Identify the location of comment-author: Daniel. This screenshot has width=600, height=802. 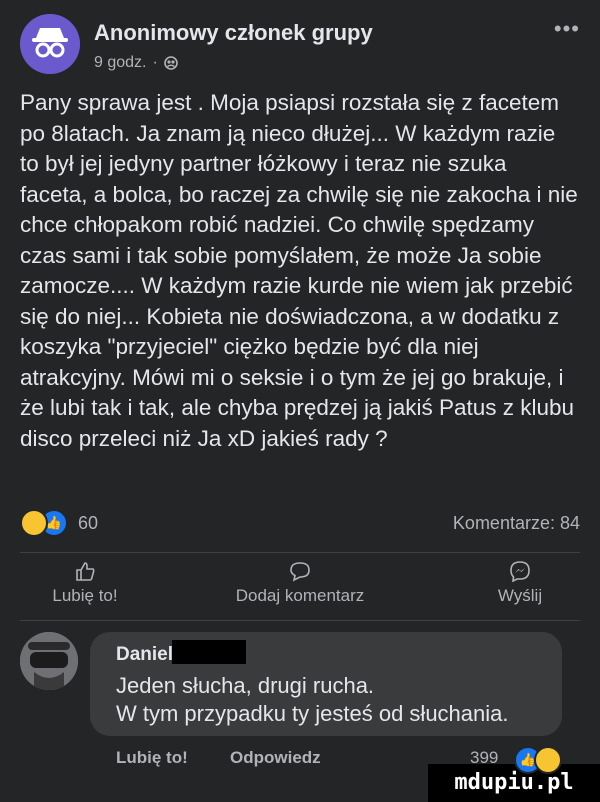
(144, 655).